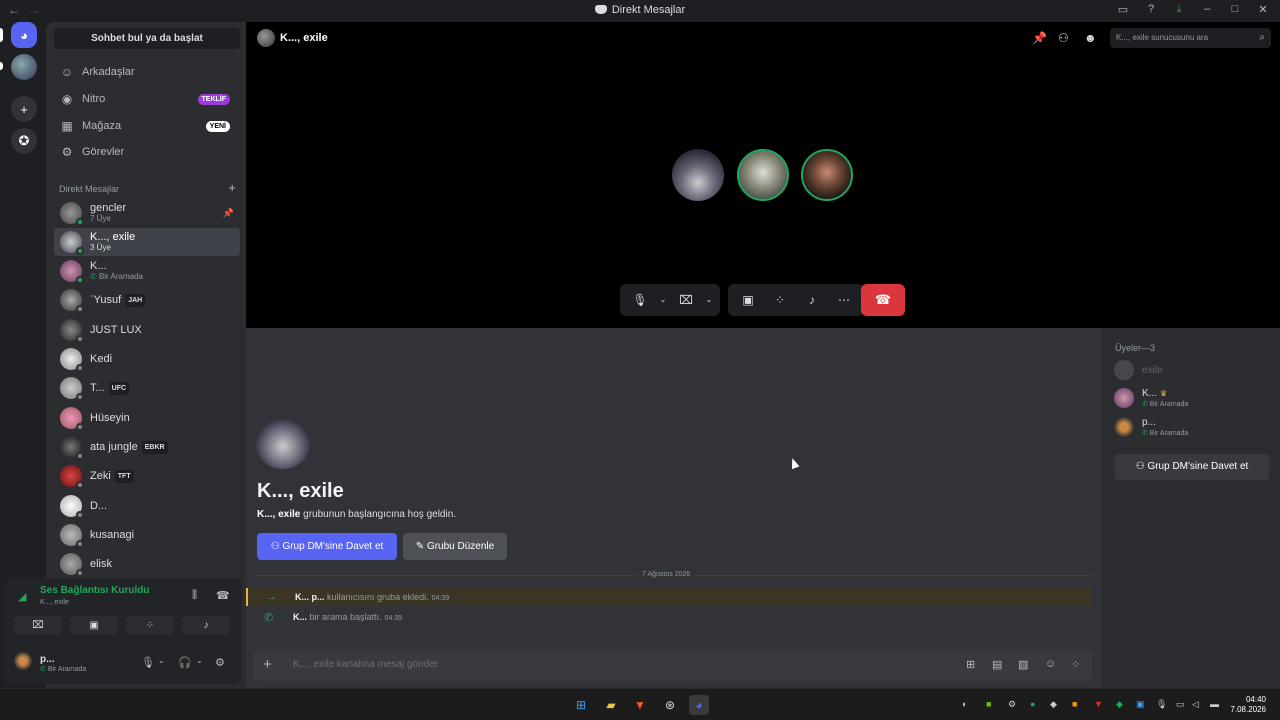 The width and height of the screenshot is (1280, 720). I want to click on nav-nitro: ◉ Nitro TEKLİF, so click(147, 99).